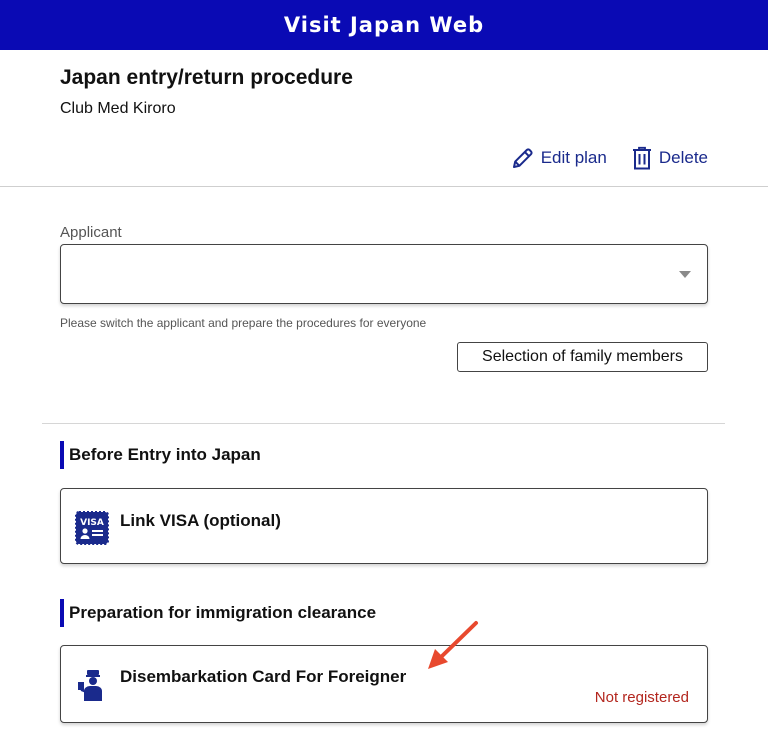  Describe the element at coordinates (92, 530) in the screenshot. I see `visa-icon: VISA` at that location.